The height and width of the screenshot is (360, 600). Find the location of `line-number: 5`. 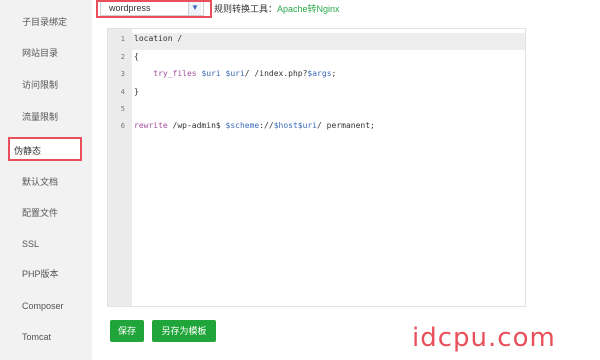

line-number: 5 is located at coordinates (122, 109).